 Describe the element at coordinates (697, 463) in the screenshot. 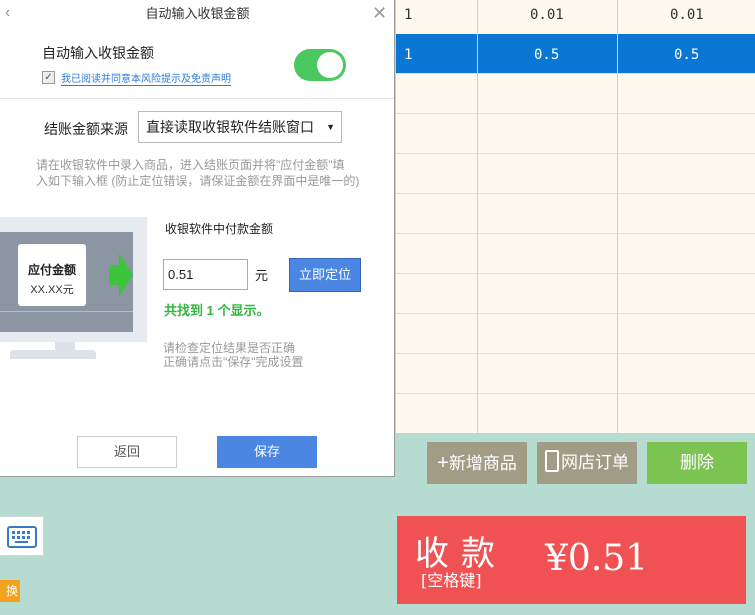

I see `delete-button: 删除` at that location.